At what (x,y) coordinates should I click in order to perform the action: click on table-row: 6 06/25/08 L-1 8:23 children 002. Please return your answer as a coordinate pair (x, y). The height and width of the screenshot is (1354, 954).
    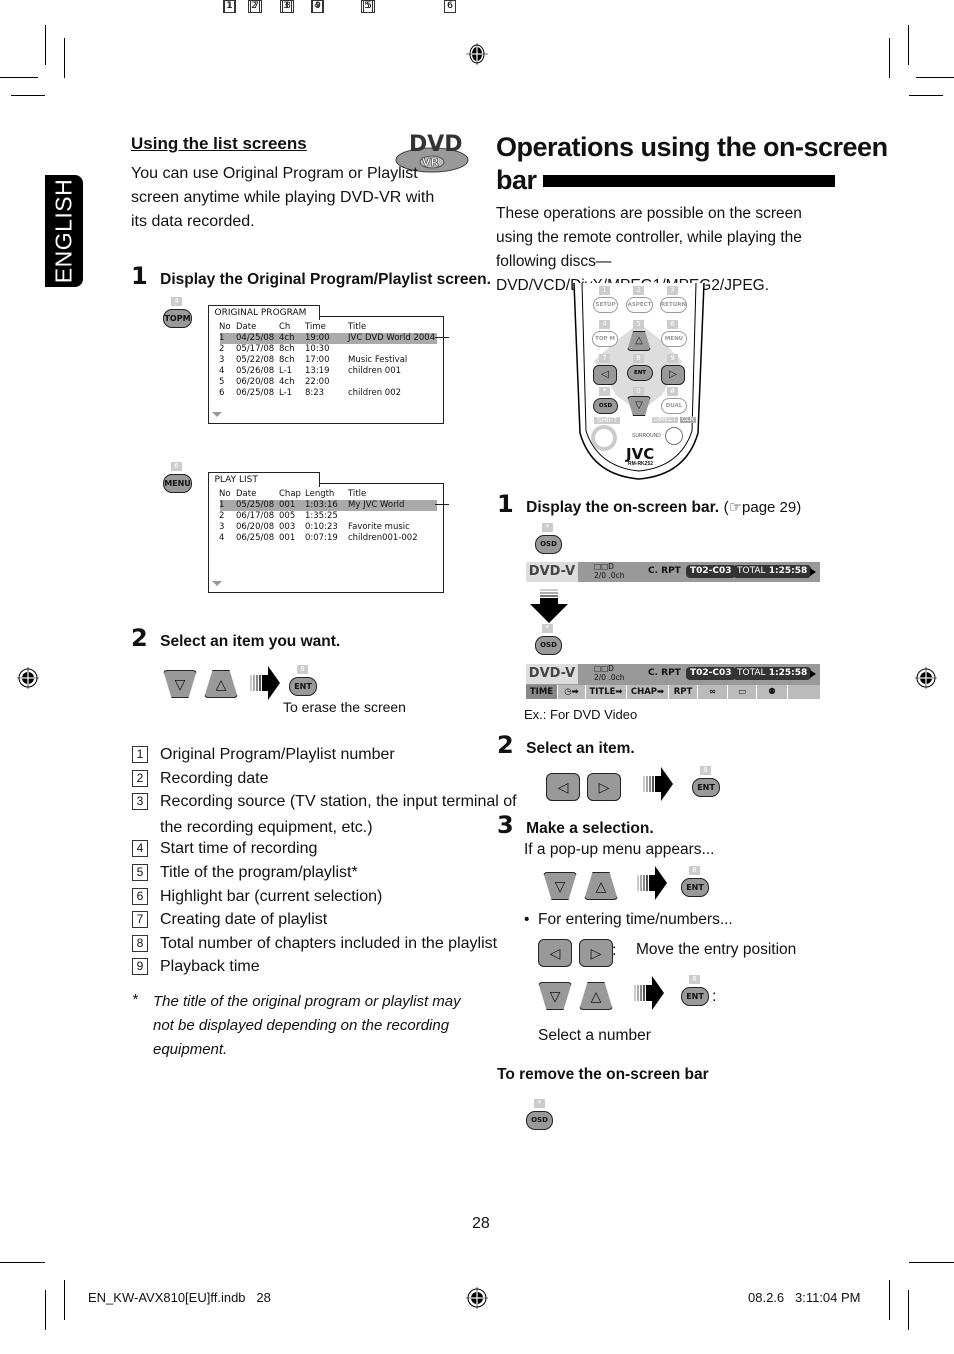
    Looking at the image, I should click on (328, 393).